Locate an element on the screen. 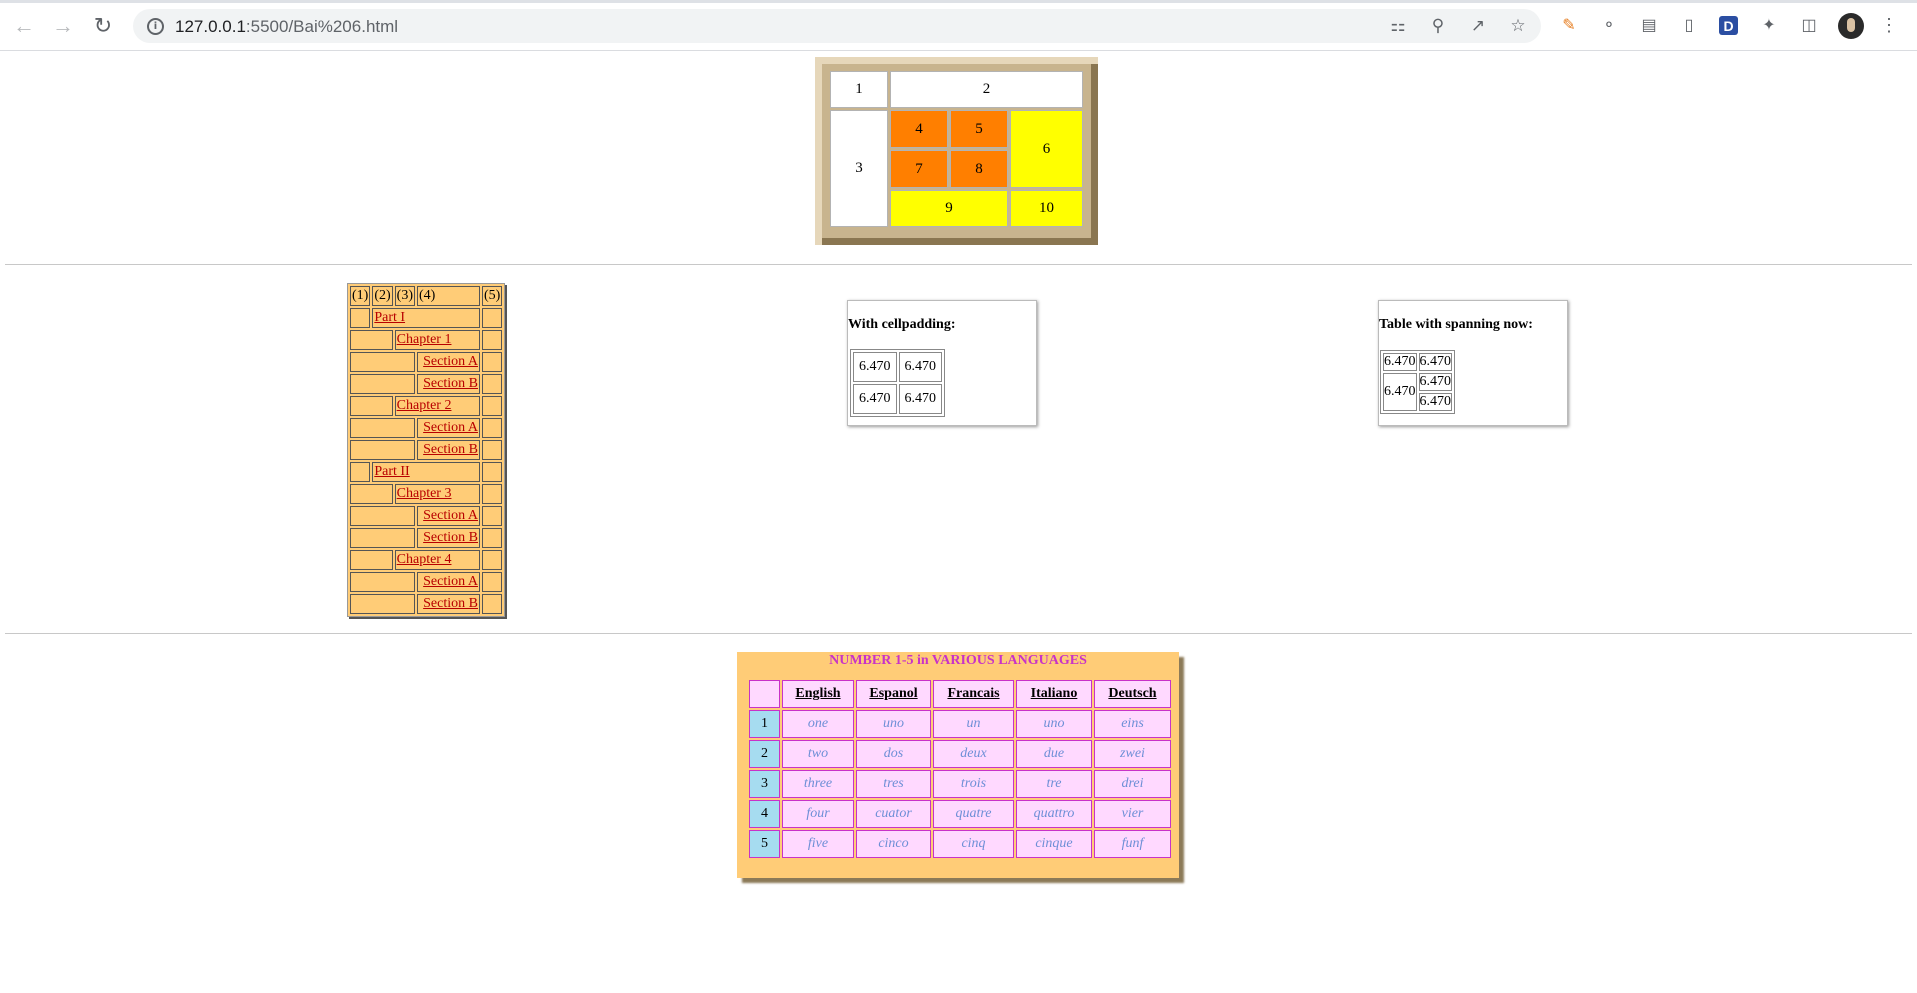  toc-link-cell: Section A is located at coordinates (448, 582).